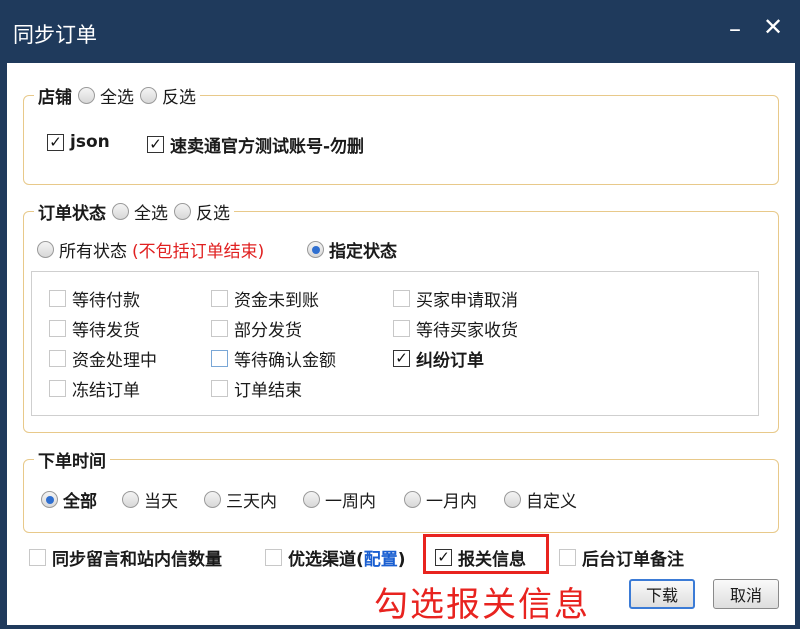 The width and height of the screenshot is (800, 629). I want to click on status-funds-not-arrived-checkbox: 资金未到账, so click(265, 298).